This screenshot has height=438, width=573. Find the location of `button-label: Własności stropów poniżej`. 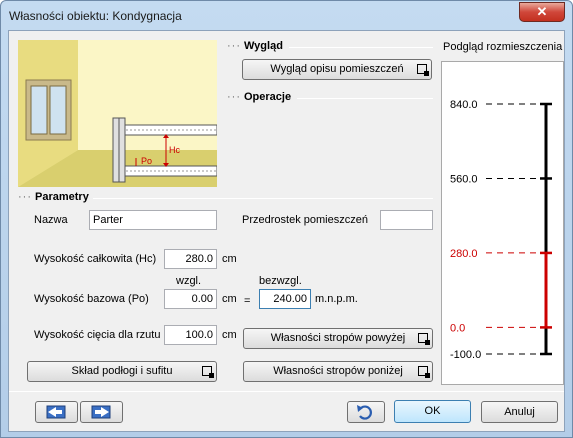

button-label: Własności stropów poniżej is located at coordinates (338, 371).